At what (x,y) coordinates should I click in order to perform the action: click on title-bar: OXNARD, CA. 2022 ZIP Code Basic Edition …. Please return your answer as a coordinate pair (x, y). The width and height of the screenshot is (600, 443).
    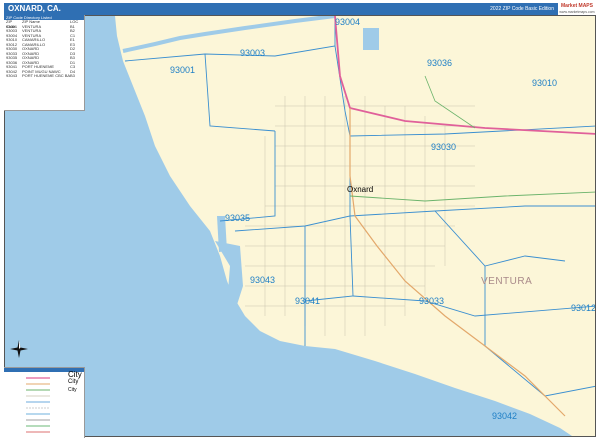
    Looking at the image, I should click on (300, 9).